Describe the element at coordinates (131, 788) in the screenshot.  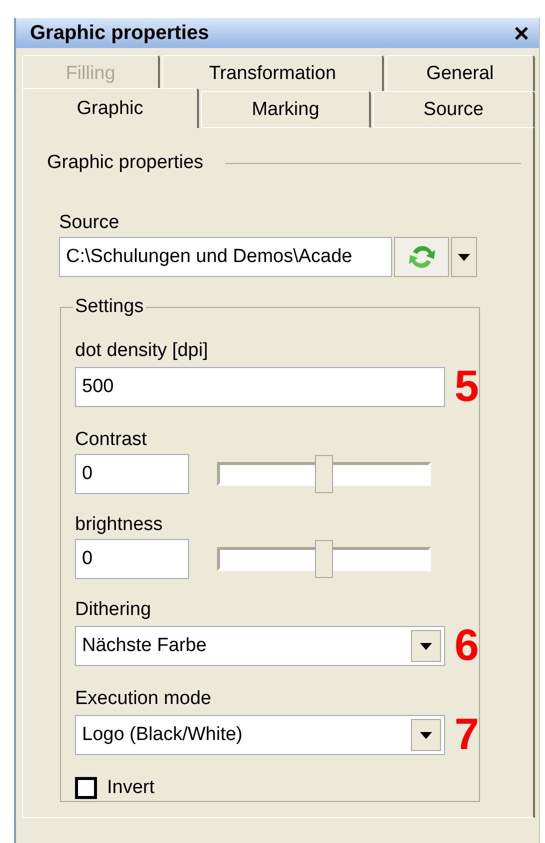
I see `checkbox-label: Invert` at that location.